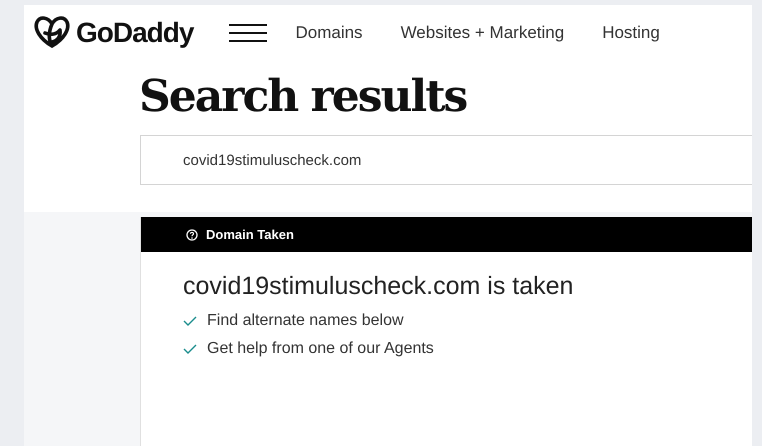 This screenshot has width=762, height=446. Describe the element at coordinates (248, 33) in the screenshot. I see `menu-icon` at that location.